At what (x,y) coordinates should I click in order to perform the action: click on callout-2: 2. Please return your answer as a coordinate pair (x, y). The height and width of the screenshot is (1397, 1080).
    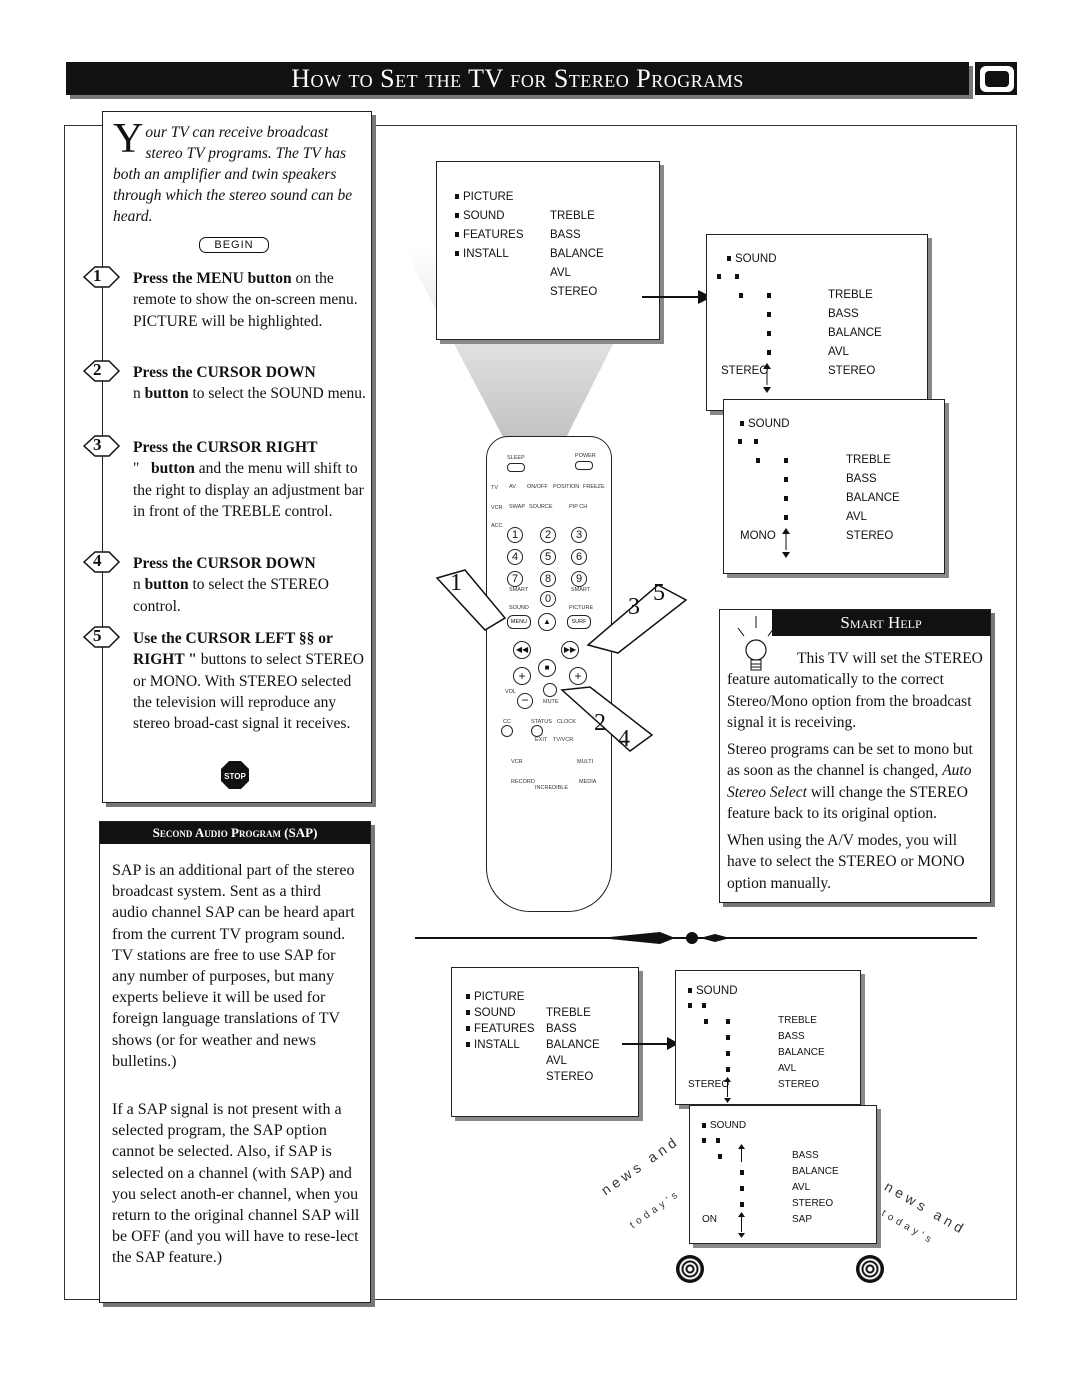
    Looking at the image, I should click on (600, 723).